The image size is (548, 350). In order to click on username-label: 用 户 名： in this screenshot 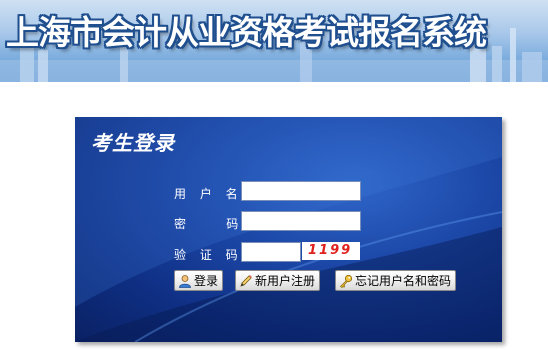, I will do `click(217, 194)`.